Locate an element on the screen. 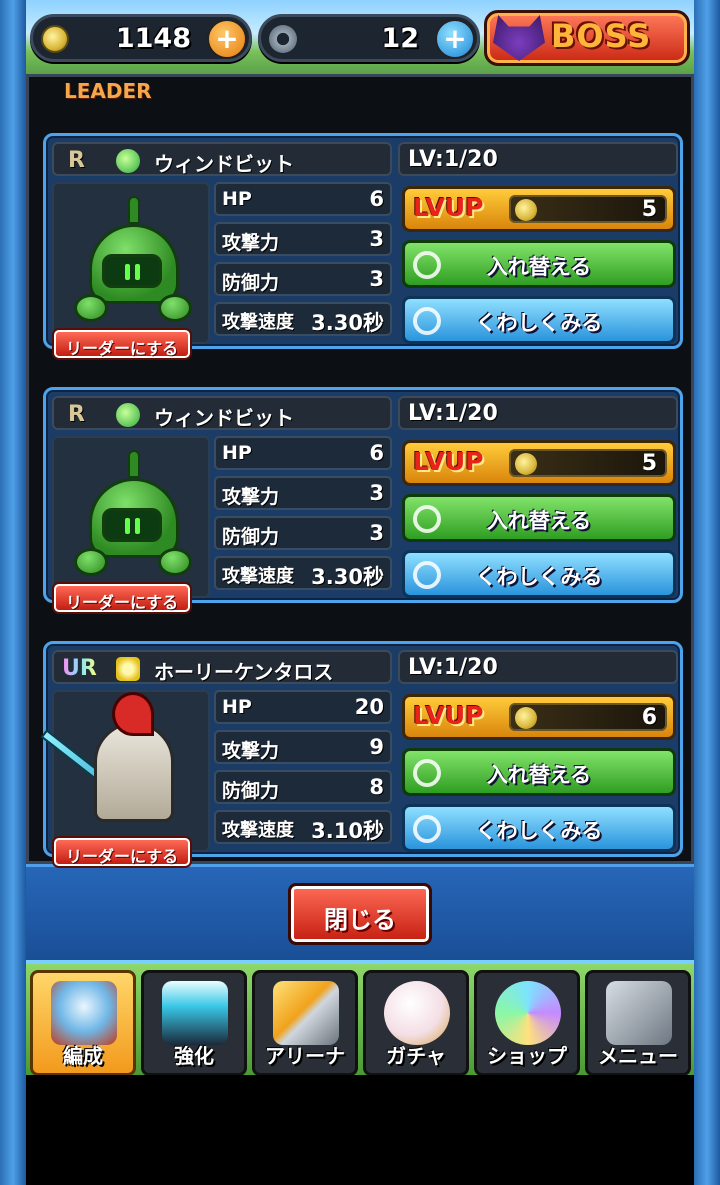 The image size is (720, 1185). gacha-capsule-icon is located at coordinates (417, 1013).